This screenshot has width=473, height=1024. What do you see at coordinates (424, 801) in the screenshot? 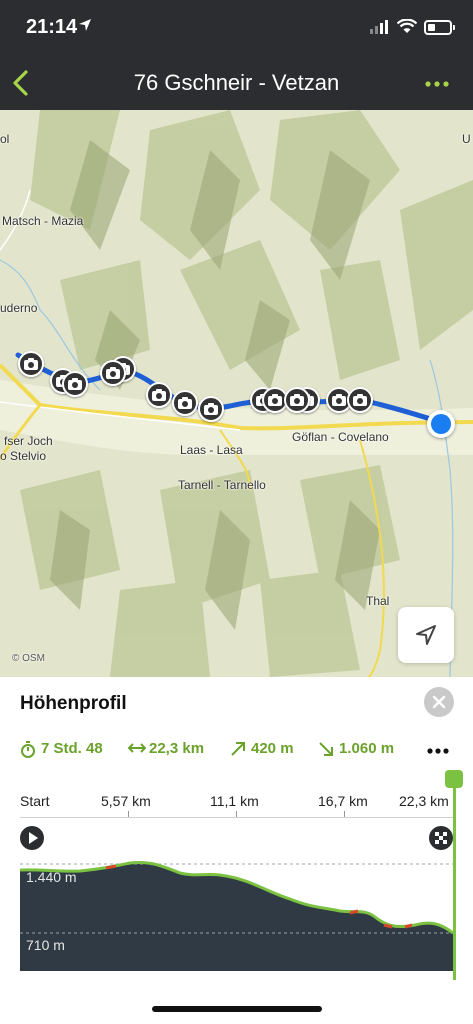
I see `axis-tick: 22,3 km` at bounding box center [424, 801].